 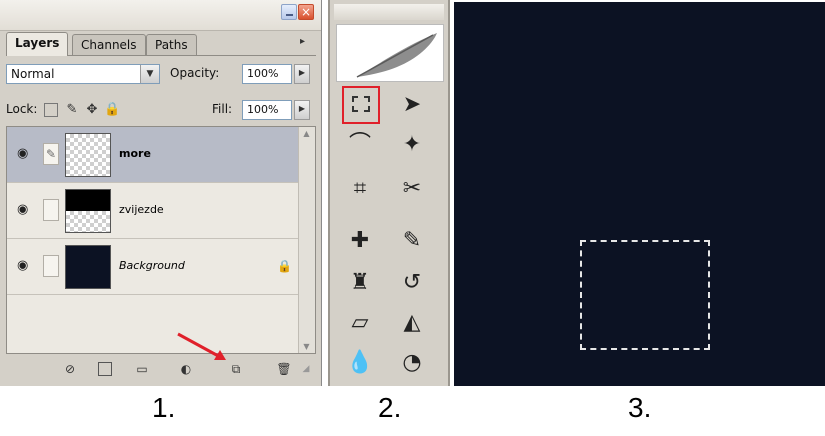 I want to click on step-label-3: 3., so click(x=640, y=407).